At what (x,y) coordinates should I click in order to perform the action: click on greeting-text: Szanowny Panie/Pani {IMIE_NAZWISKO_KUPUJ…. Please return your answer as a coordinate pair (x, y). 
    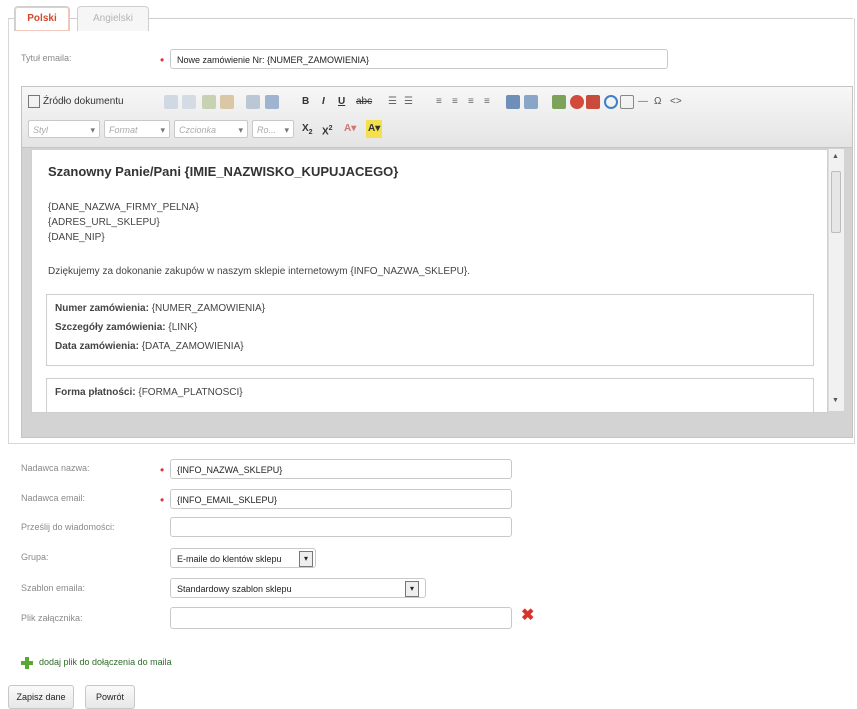
    Looking at the image, I should click on (223, 171).